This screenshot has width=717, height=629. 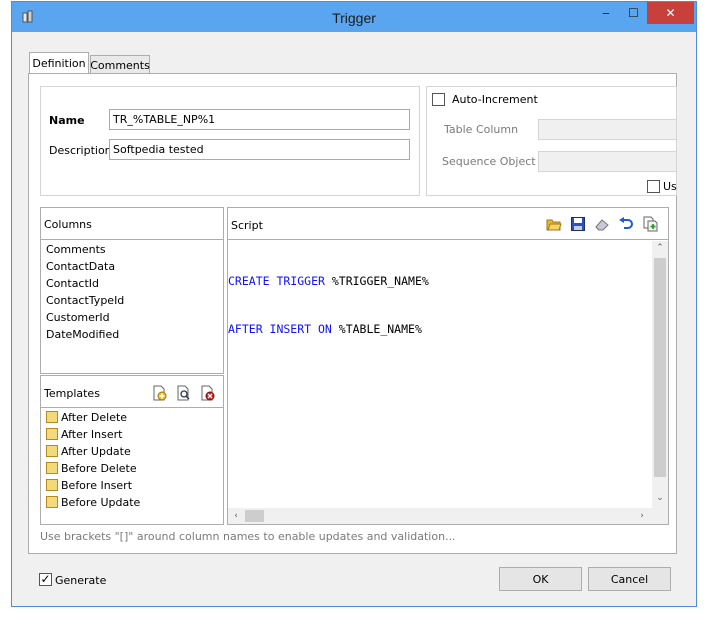 What do you see at coordinates (448, 224) in the screenshot?
I see `script-header: Script` at bounding box center [448, 224].